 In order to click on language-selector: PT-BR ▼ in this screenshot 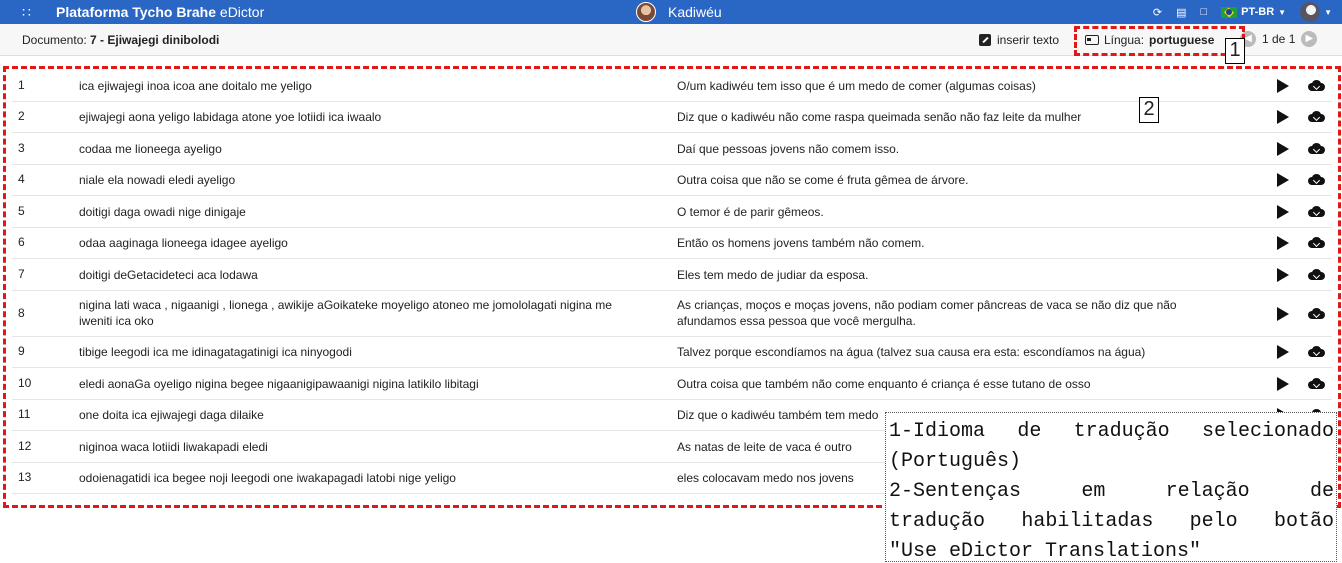, I will do `click(1253, 12)`.